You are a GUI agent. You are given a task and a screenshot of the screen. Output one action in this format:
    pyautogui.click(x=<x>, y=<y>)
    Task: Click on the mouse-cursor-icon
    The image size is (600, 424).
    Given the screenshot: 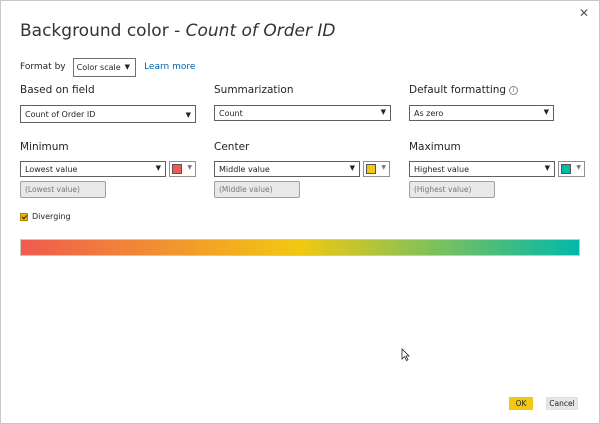 What is the action you would take?
    pyautogui.click(x=405, y=354)
    